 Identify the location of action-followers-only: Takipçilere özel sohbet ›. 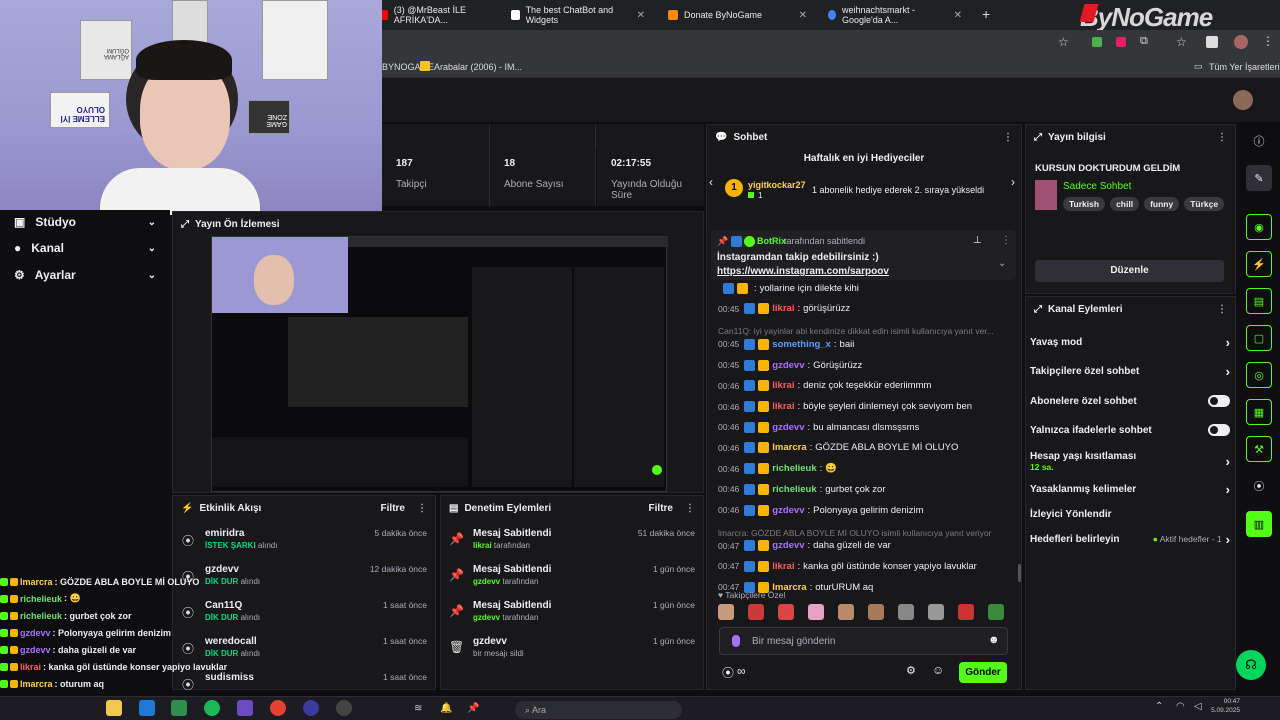
(1130, 371).